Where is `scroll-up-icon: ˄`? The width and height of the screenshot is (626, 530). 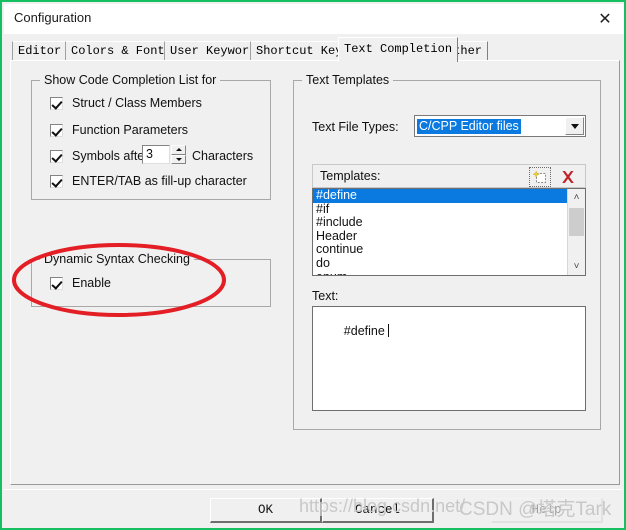
scroll-up-icon: ˄ is located at coordinates (576, 197).